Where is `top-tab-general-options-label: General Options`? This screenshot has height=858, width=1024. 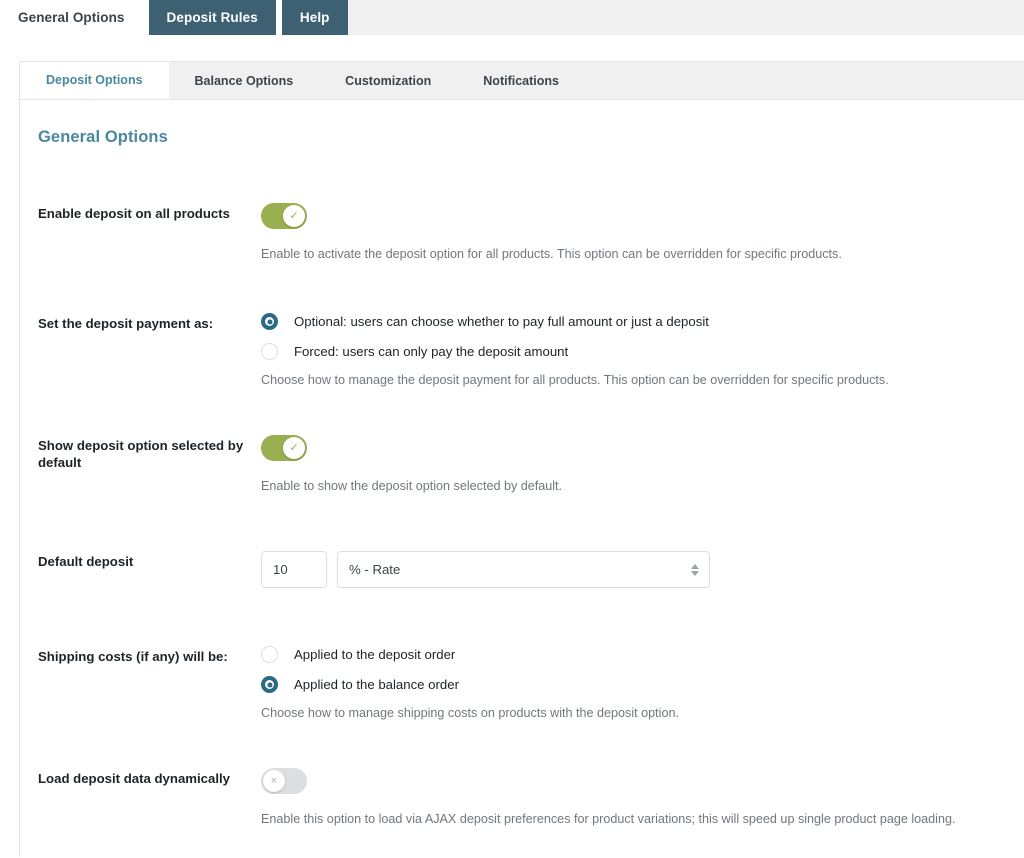 top-tab-general-options-label: General Options is located at coordinates (71, 17).